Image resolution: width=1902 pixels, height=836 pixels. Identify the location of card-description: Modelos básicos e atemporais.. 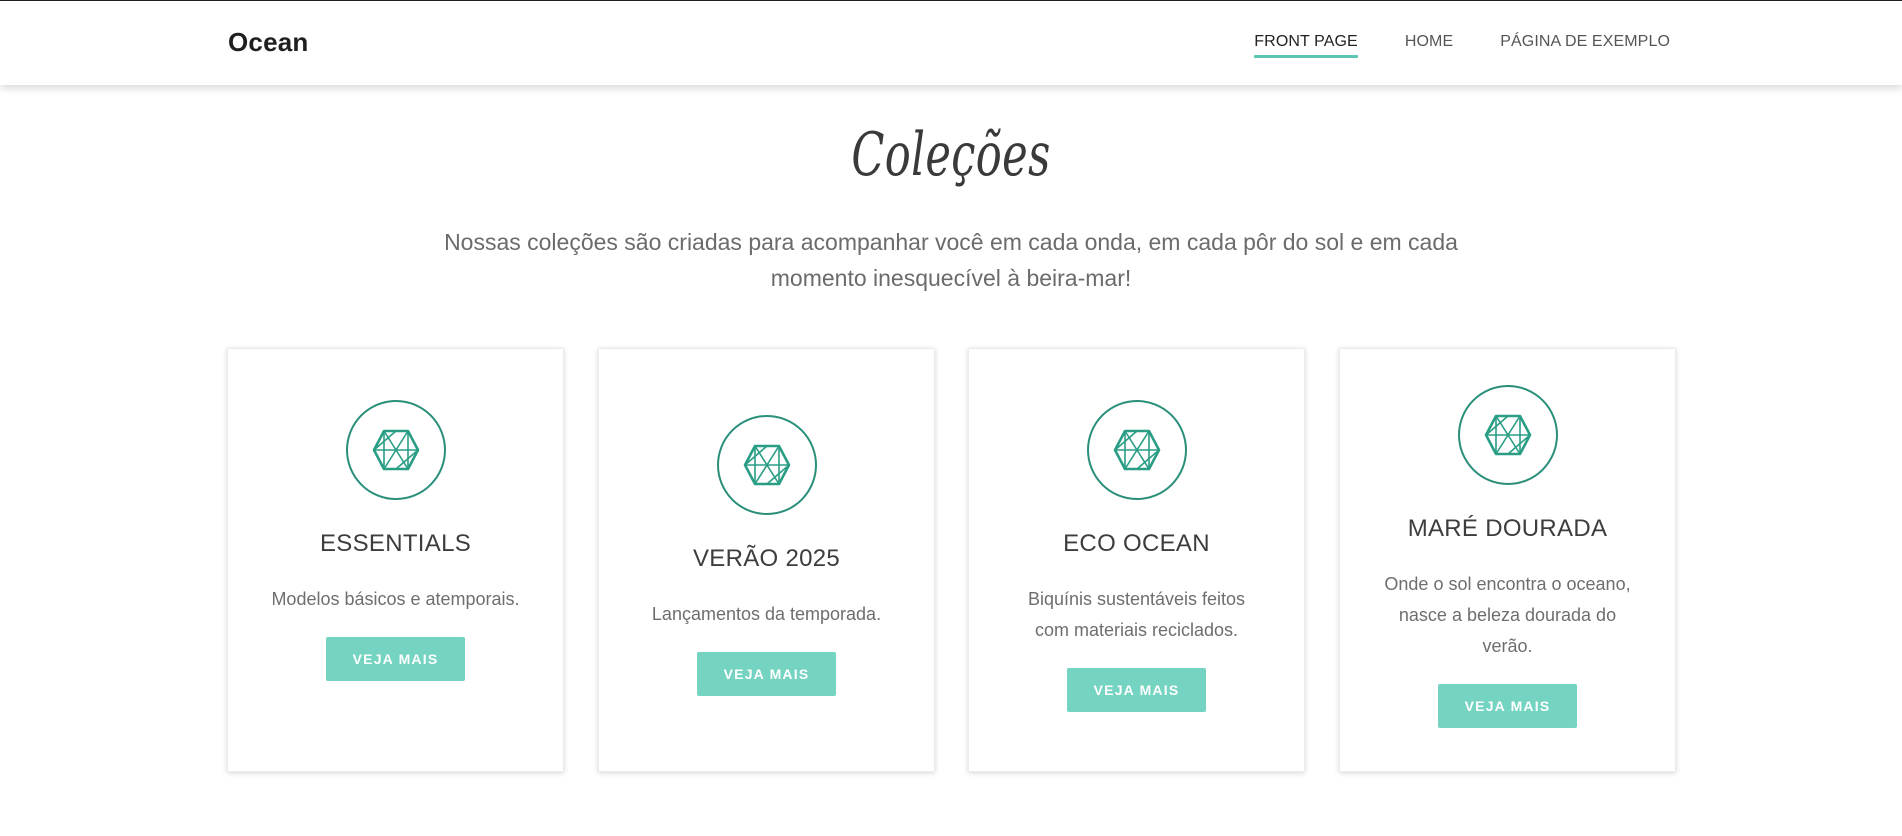
(395, 599).